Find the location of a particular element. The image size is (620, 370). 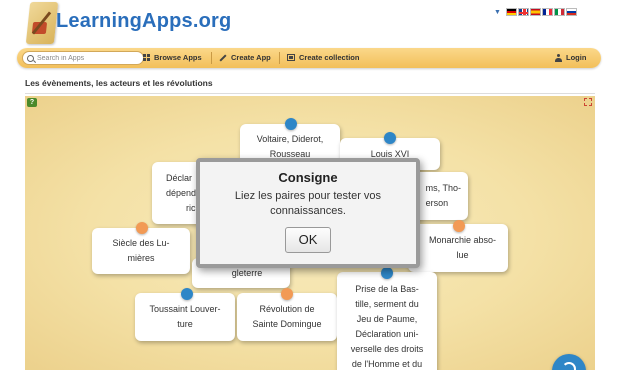

login-button: Login is located at coordinates (570, 57).